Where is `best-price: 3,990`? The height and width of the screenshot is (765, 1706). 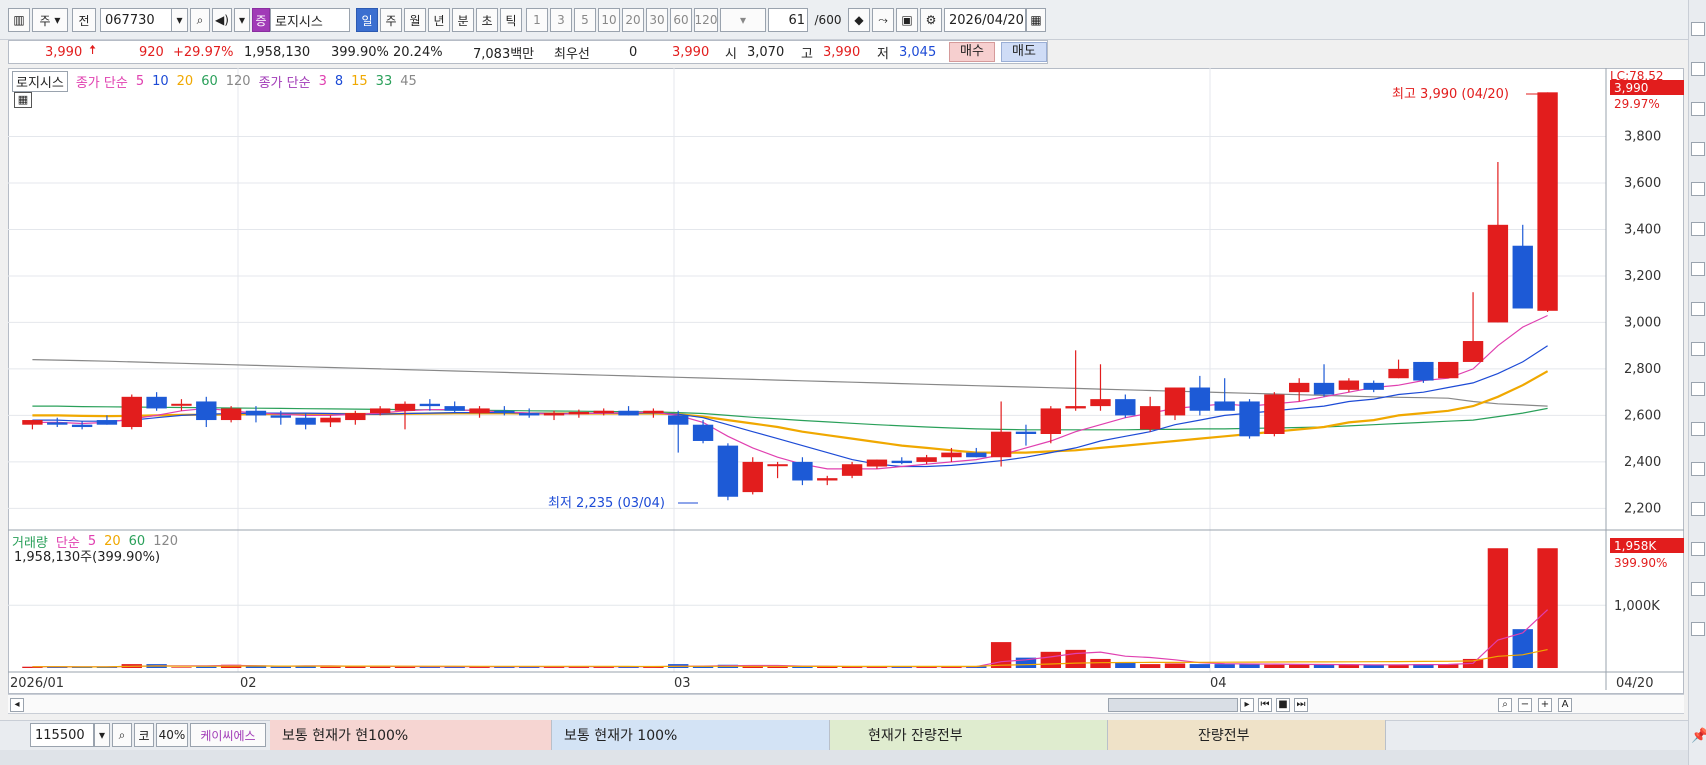
best-price: 3,990 is located at coordinates (691, 52).